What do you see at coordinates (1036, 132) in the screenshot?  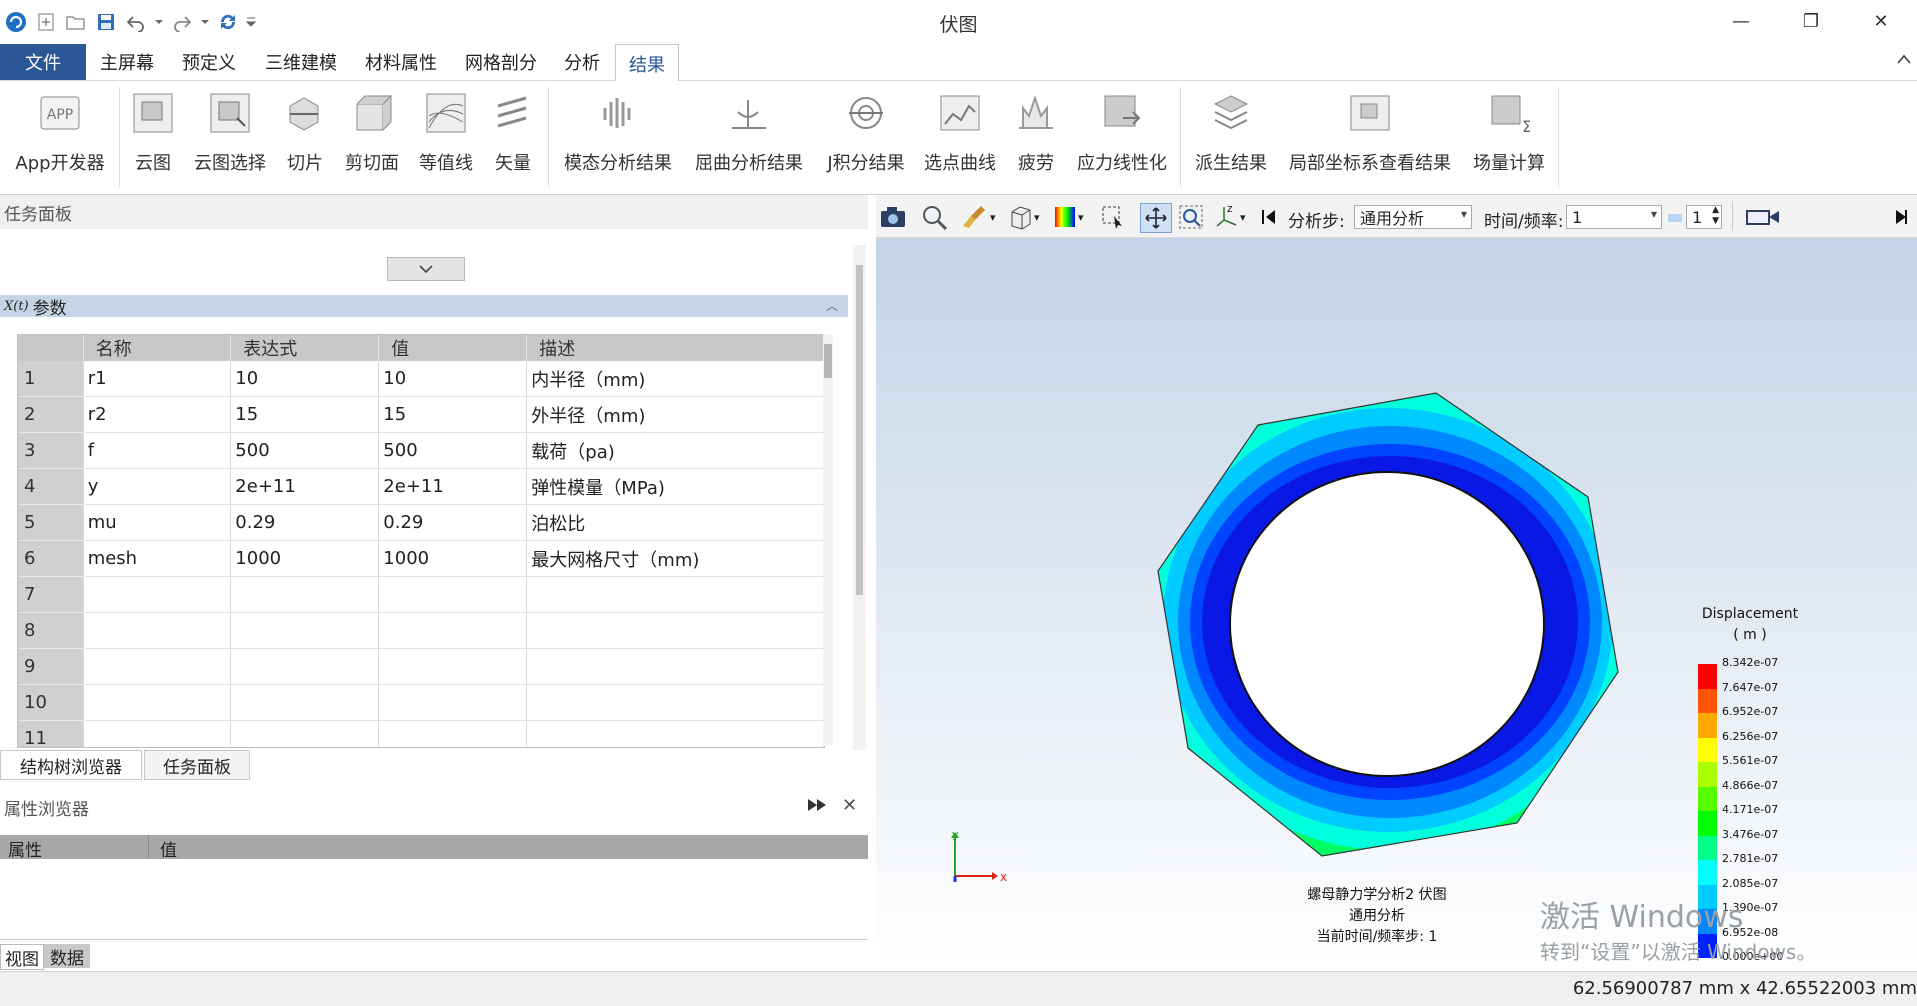 I see `fatigue-button: 疲劳` at bounding box center [1036, 132].